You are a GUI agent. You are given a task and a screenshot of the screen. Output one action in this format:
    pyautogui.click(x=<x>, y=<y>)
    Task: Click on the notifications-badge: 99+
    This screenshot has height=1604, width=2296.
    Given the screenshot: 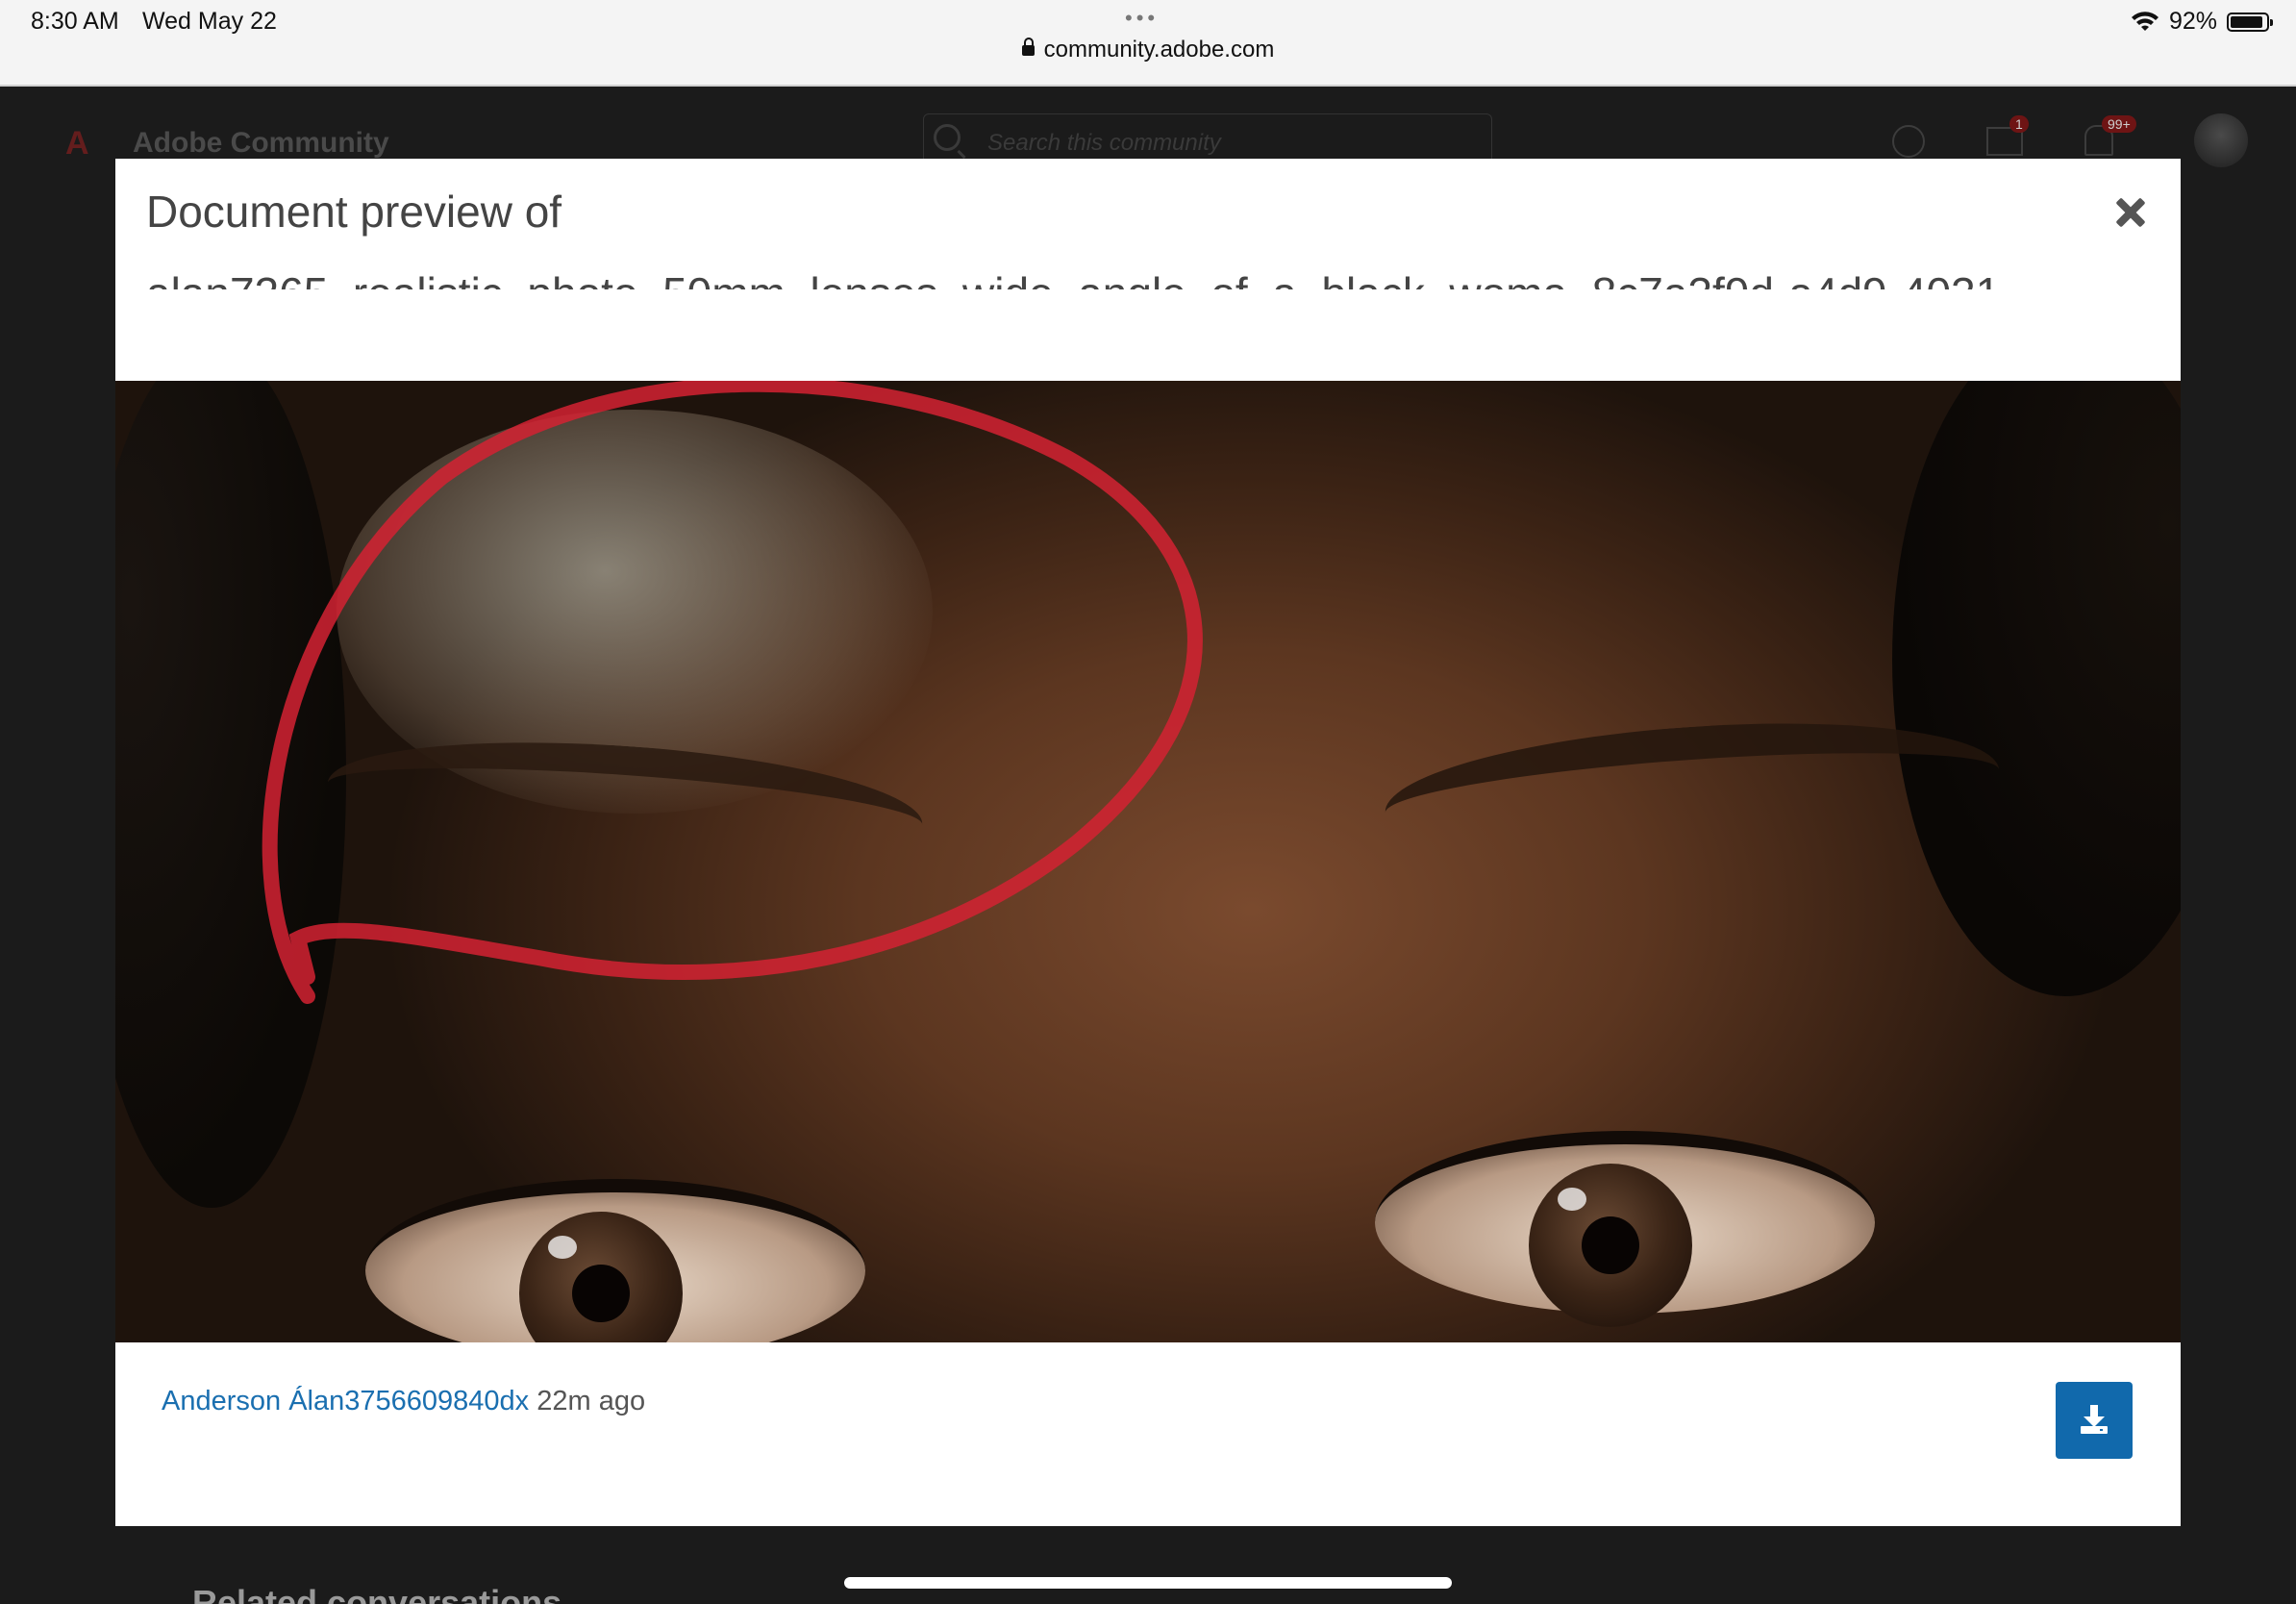 What is the action you would take?
    pyautogui.click(x=2119, y=124)
    